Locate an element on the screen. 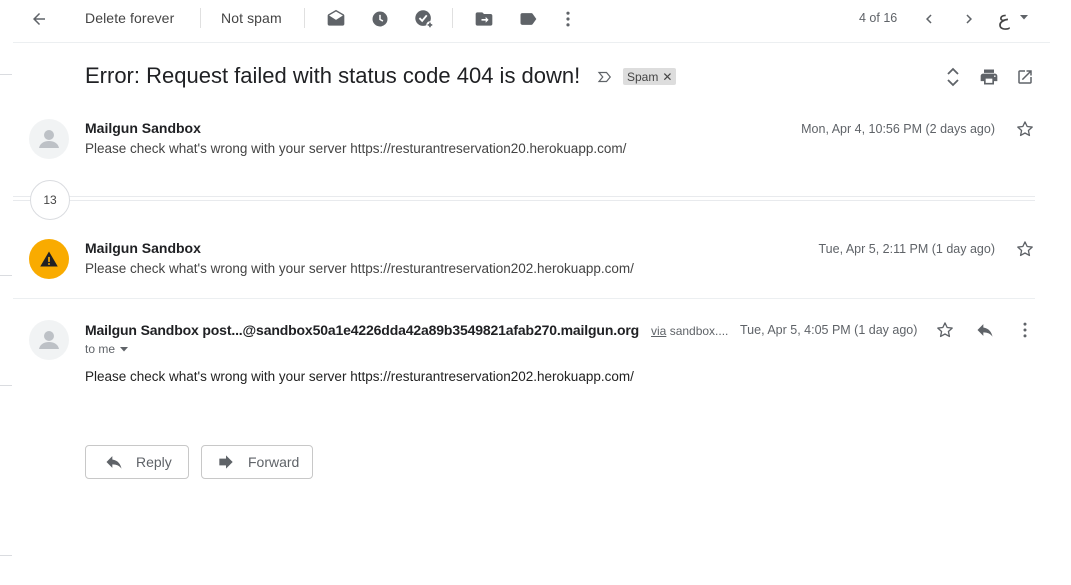  dropdown-caret-icon is located at coordinates (1024, 17).